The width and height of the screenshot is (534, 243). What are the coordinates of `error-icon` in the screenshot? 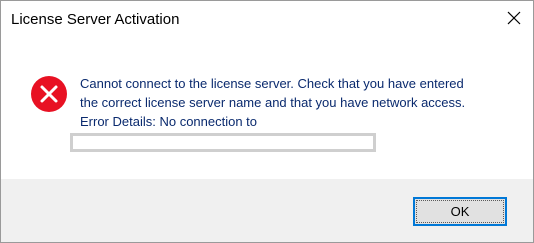 It's located at (49, 94).